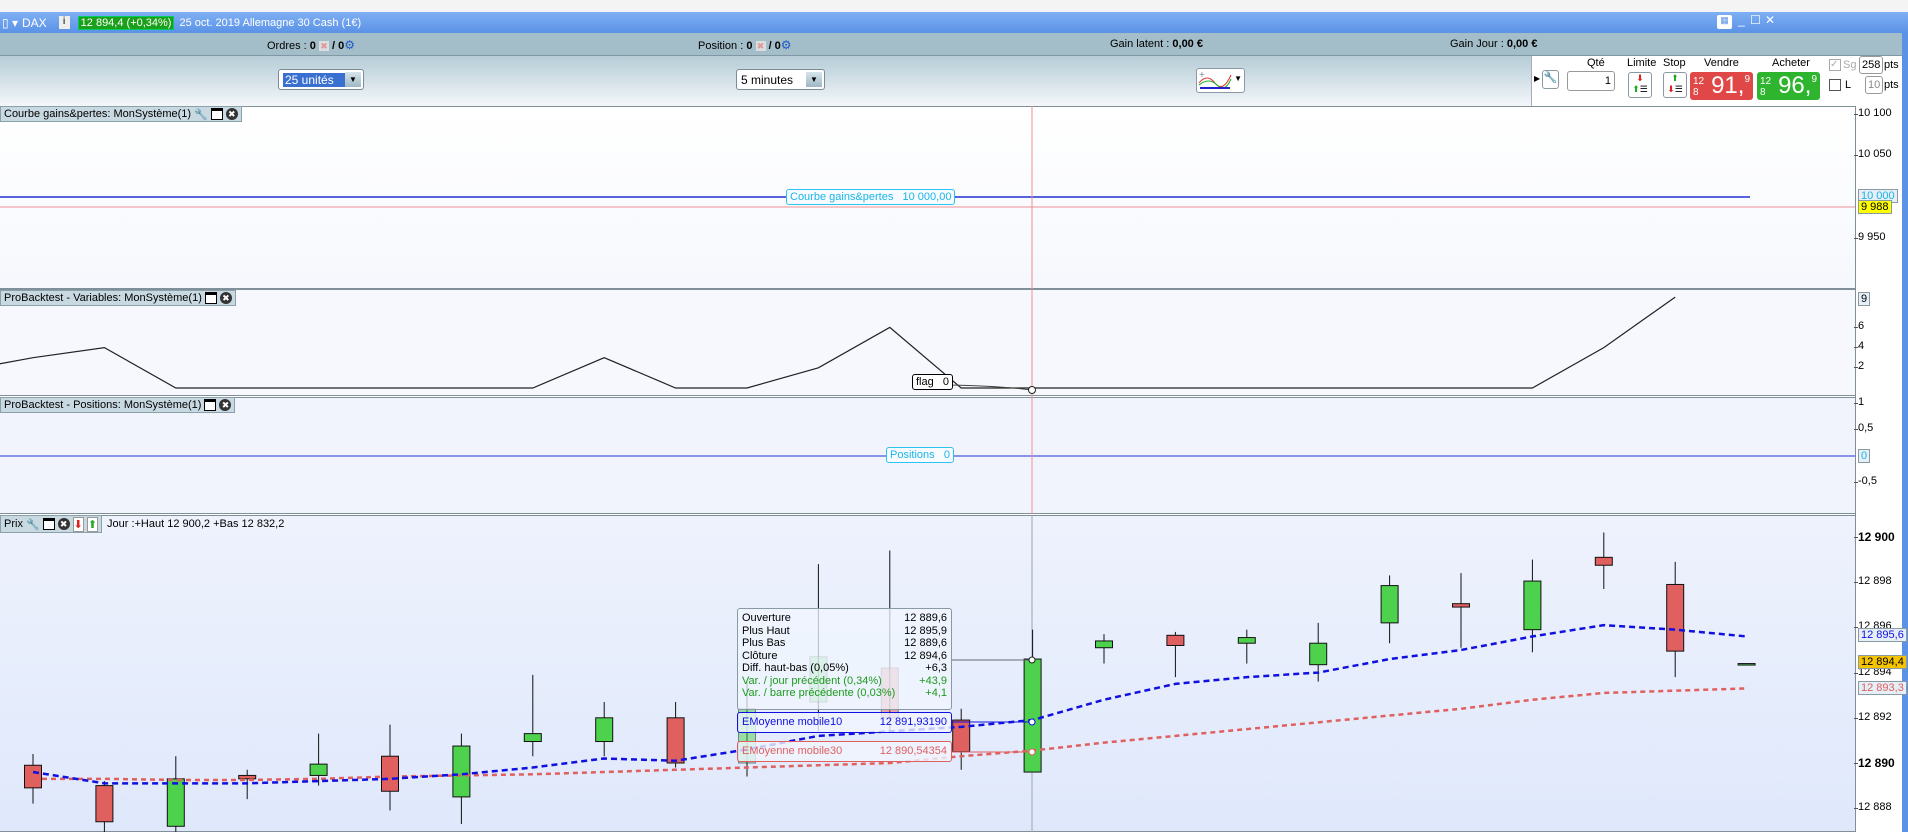  I want to click on tooltip-value: 12 895,9, so click(925, 630).